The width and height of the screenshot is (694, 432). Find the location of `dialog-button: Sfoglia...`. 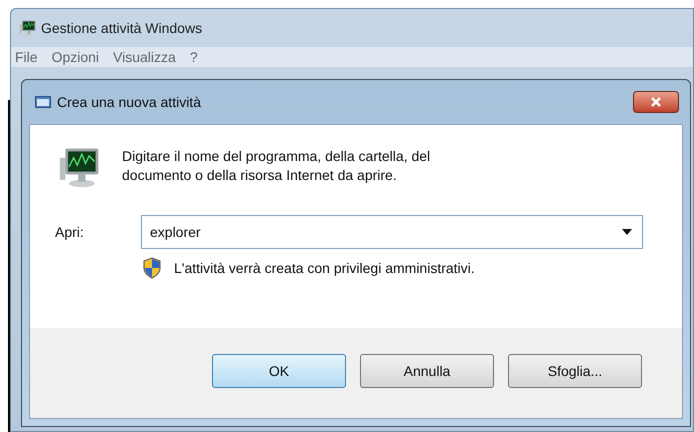

dialog-button: Sfoglia... is located at coordinates (575, 371).